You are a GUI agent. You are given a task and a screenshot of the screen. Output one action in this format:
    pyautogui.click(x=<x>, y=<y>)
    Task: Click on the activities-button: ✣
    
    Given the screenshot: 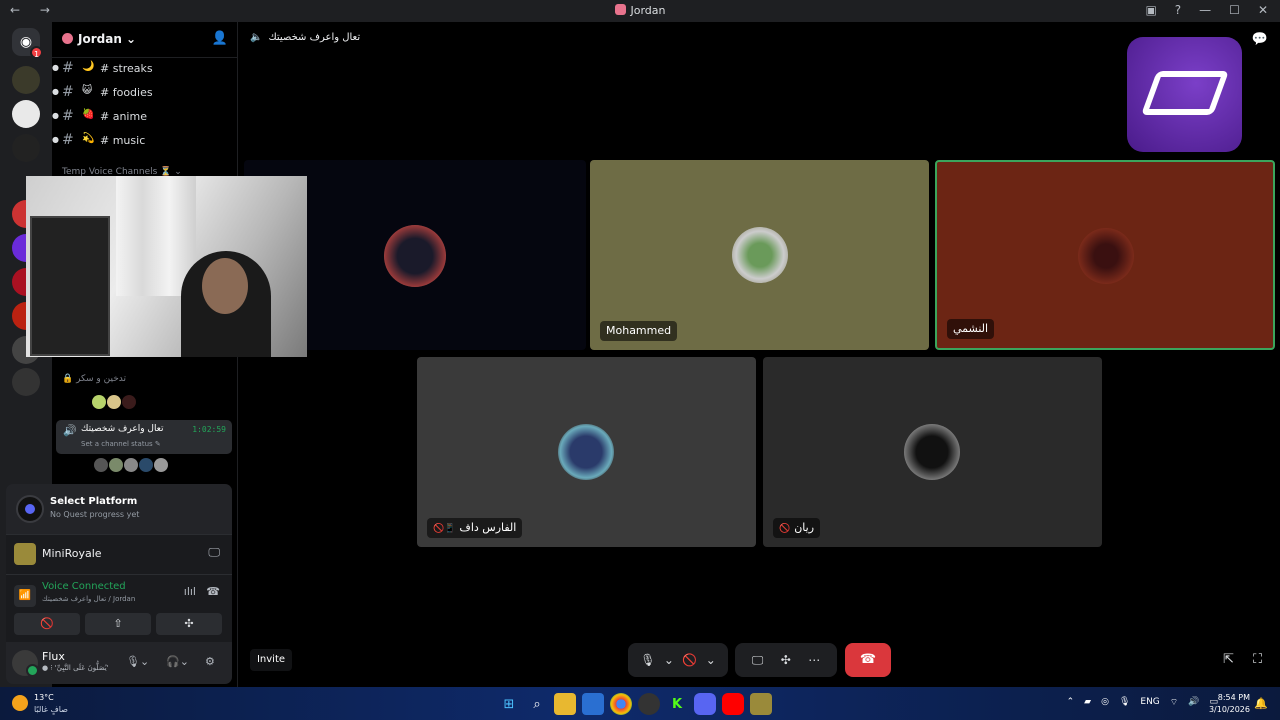 What is the action you would take?
    pyautogui.click(x=189, y=624)
    